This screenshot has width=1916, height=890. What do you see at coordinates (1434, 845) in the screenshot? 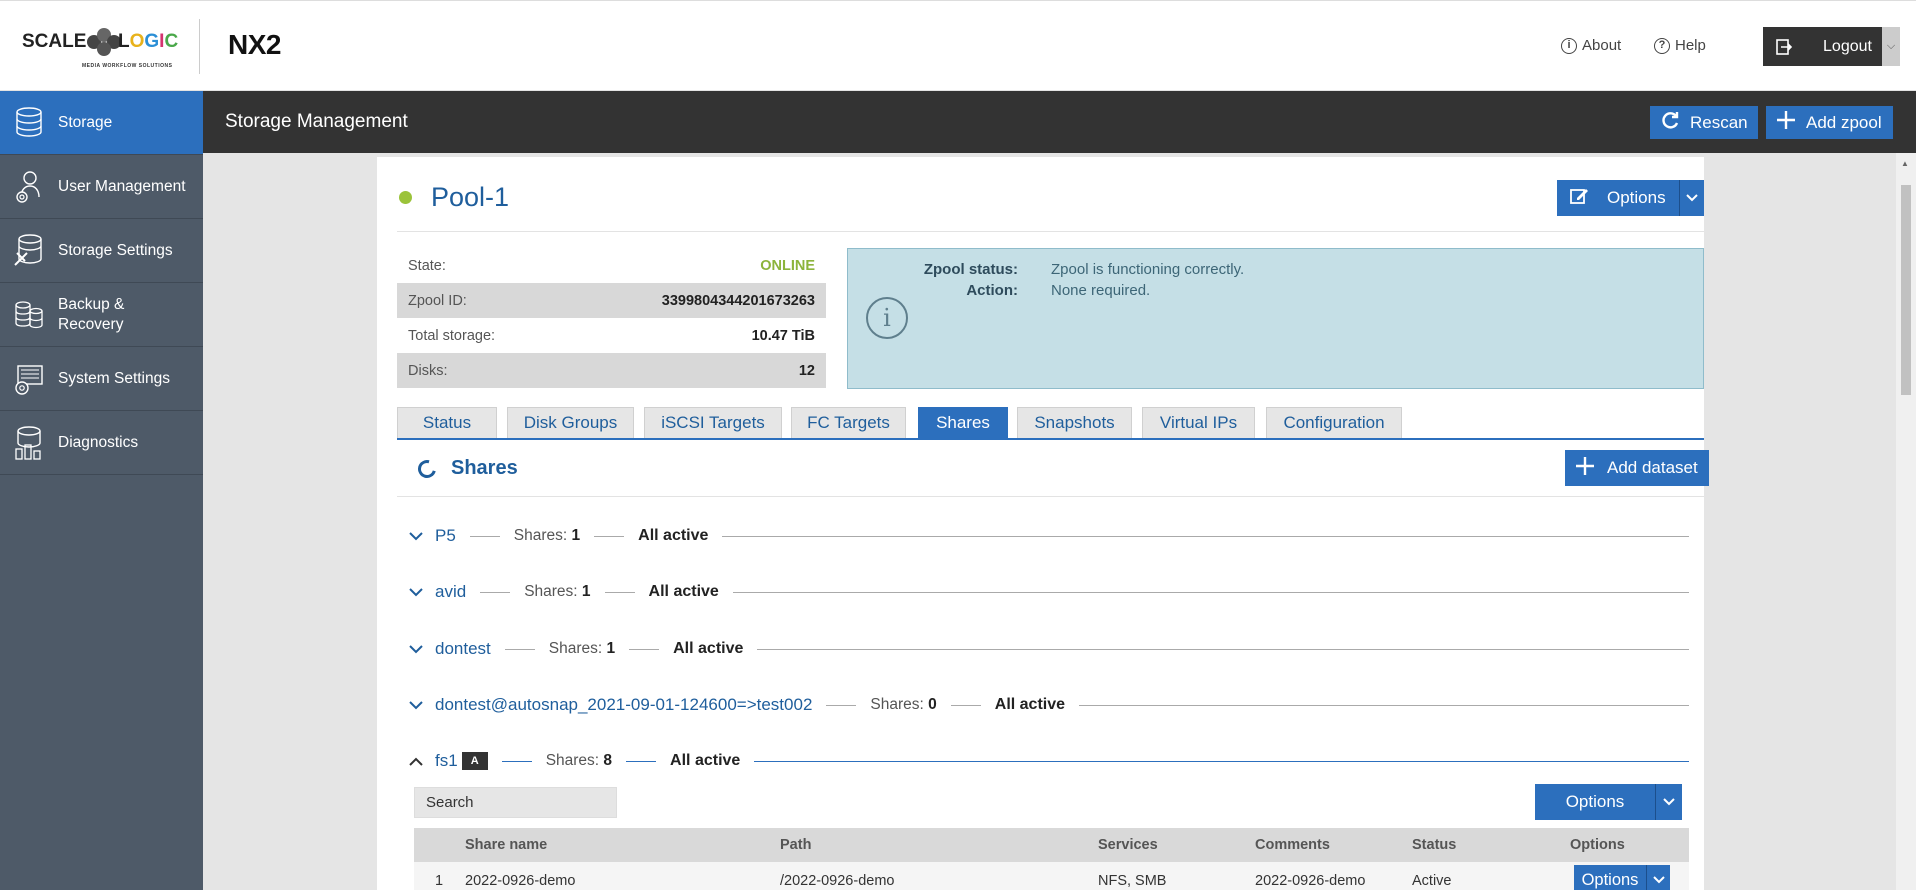
I see `column-header-status: Status` at bounding box center [1434, 845].